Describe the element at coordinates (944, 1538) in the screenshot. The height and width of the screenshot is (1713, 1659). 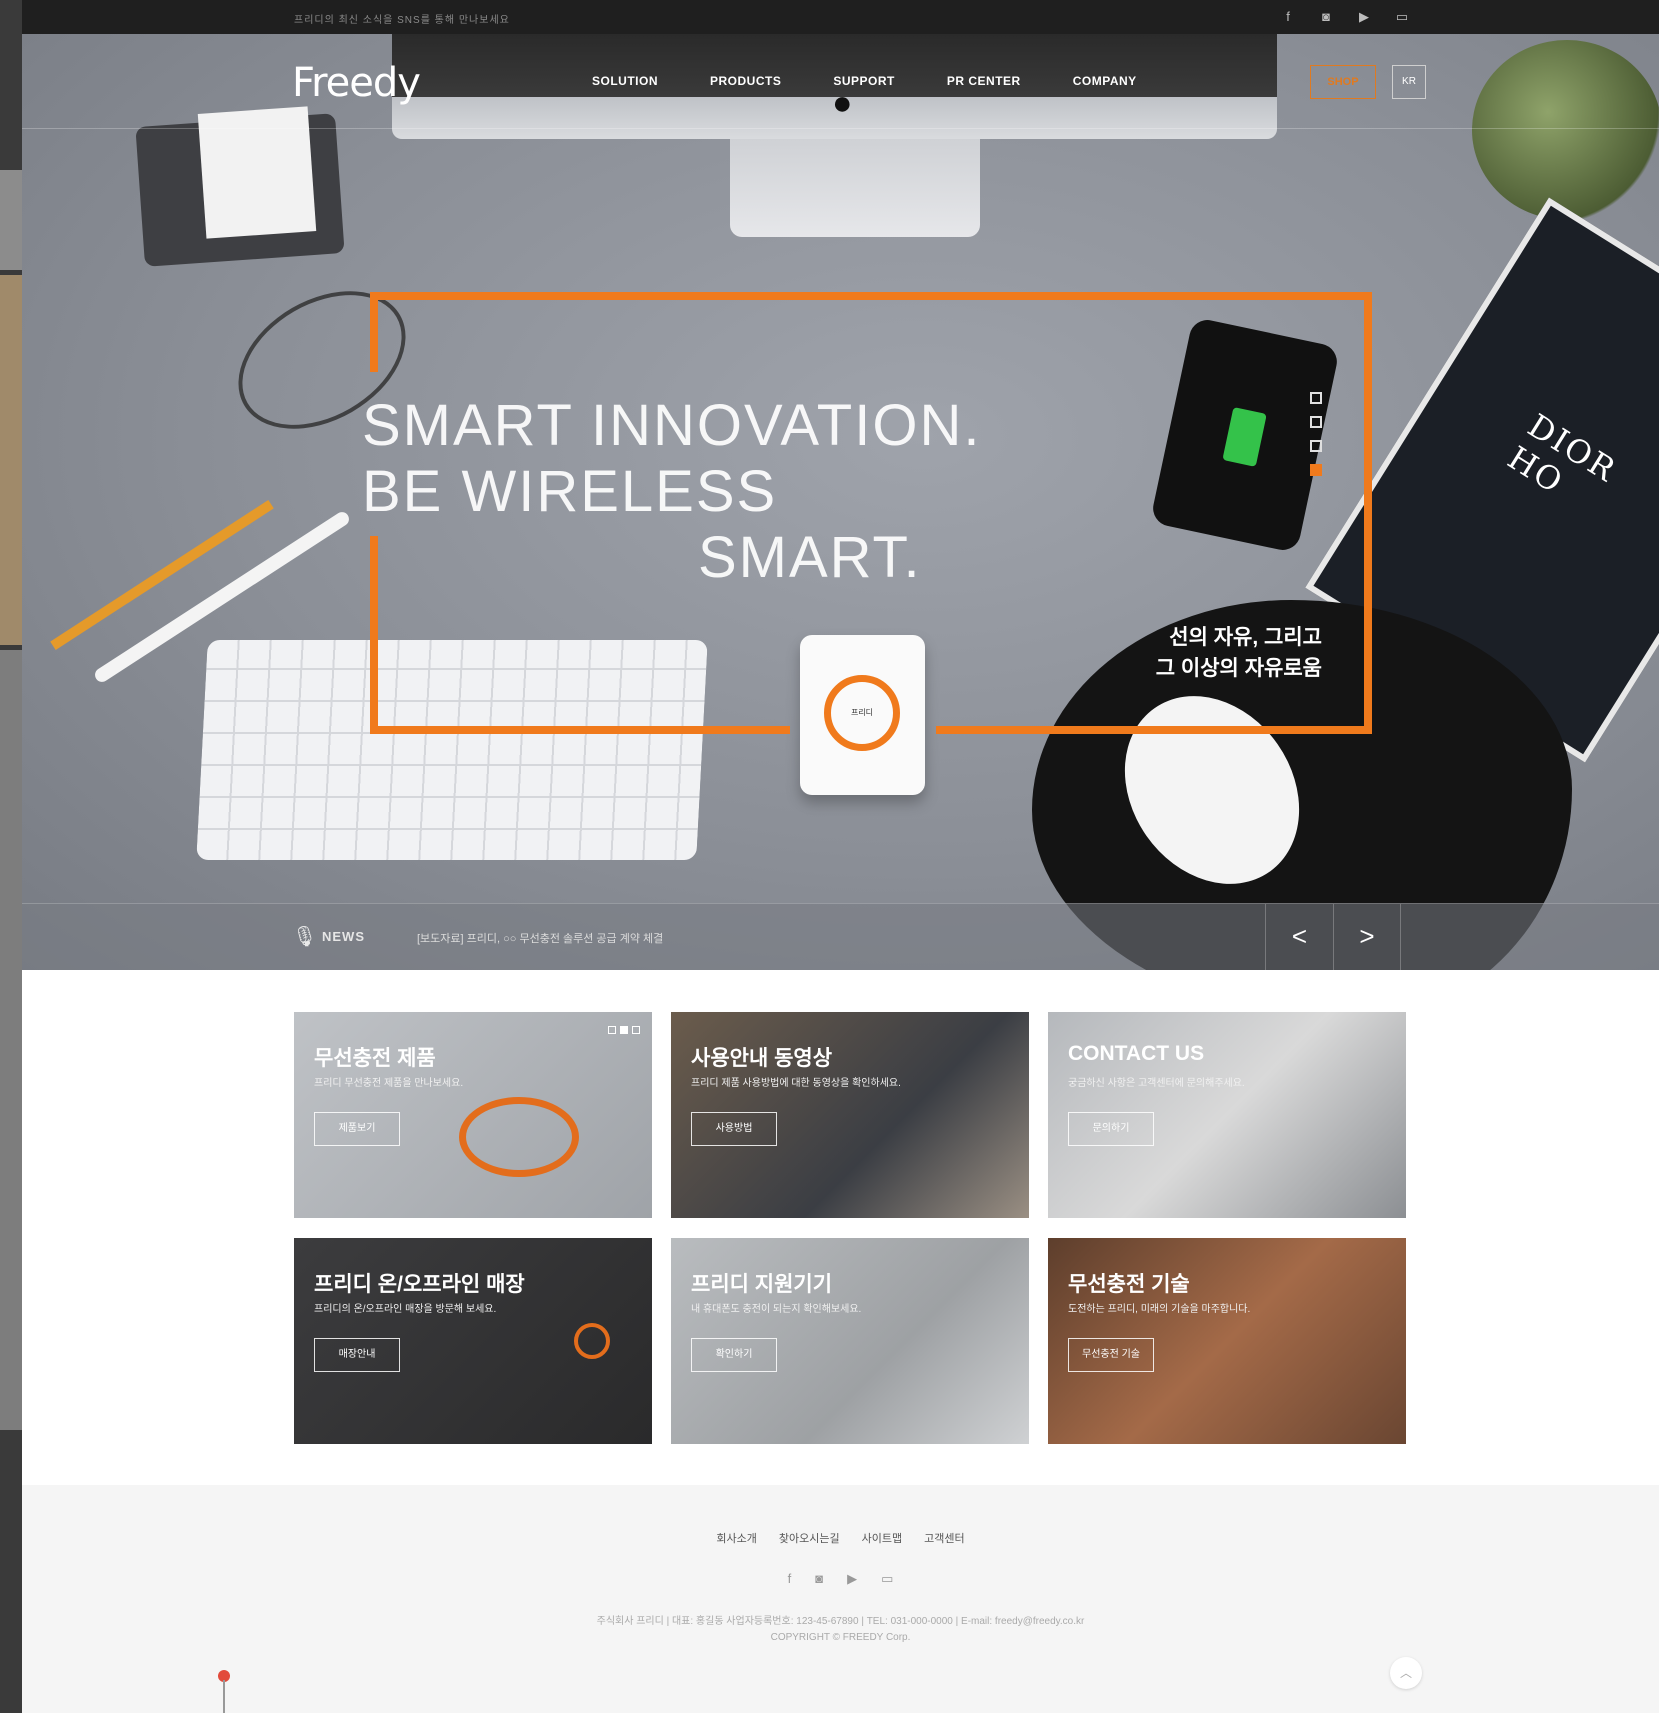
I see `footer-link-support: 고객센터` at that location.